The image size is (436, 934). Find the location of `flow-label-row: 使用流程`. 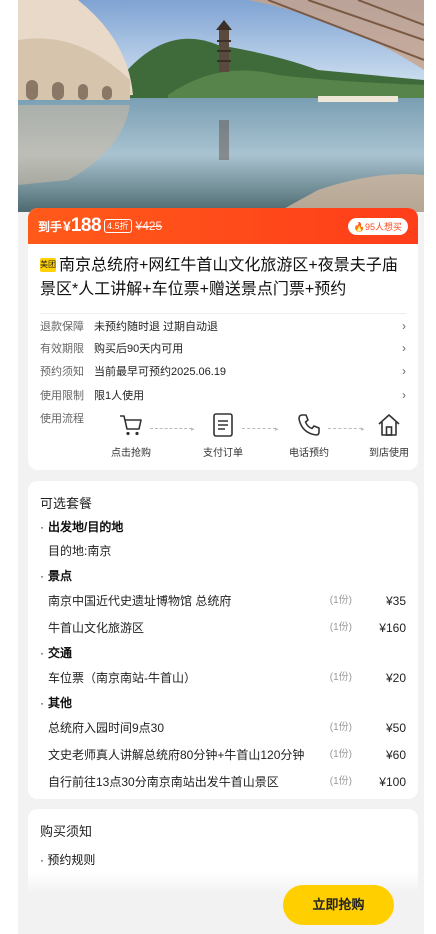

flow-label-row: 使用流程 is located at coordinates (70, 418).